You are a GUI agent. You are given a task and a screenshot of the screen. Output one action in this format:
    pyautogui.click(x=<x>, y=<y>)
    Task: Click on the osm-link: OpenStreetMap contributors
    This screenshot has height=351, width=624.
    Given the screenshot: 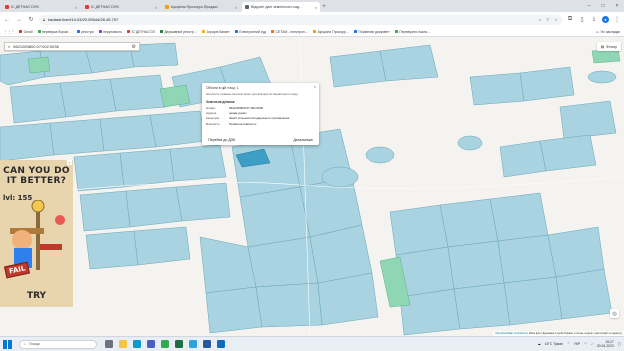 What is the action you would take?
    pyautogui.click(x=510, y=333)
    